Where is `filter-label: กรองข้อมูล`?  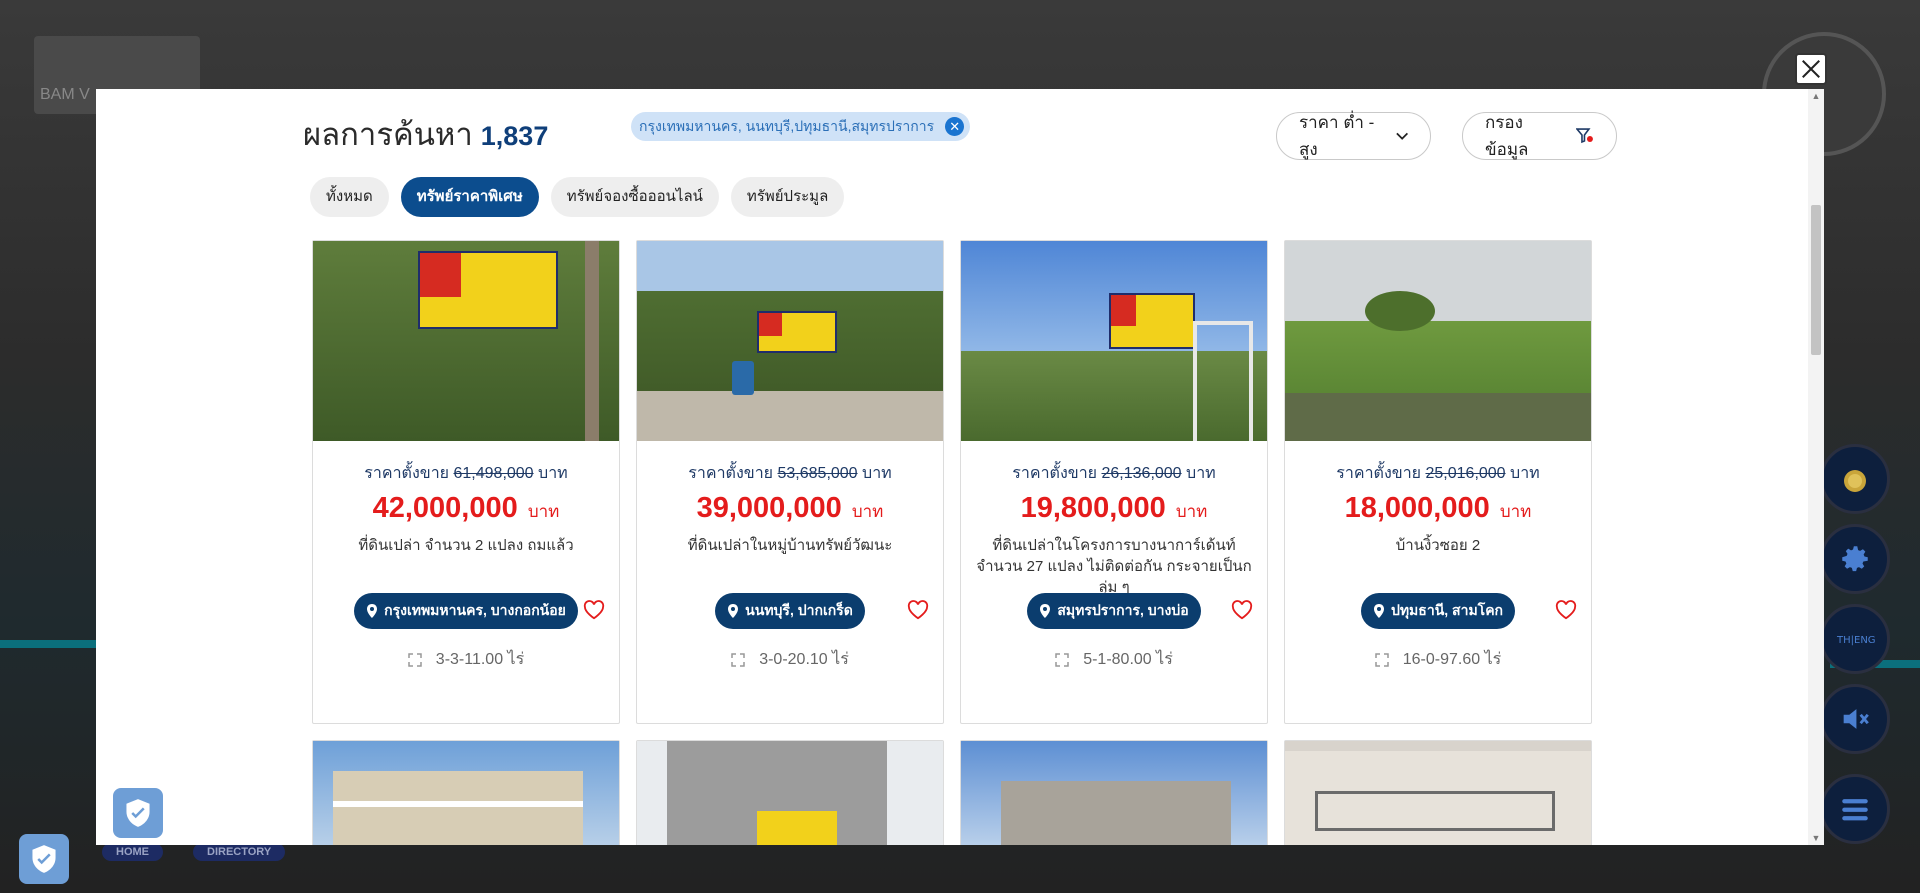
filter-label: กรองข้อมูล is located at coordinates (1507, 136).